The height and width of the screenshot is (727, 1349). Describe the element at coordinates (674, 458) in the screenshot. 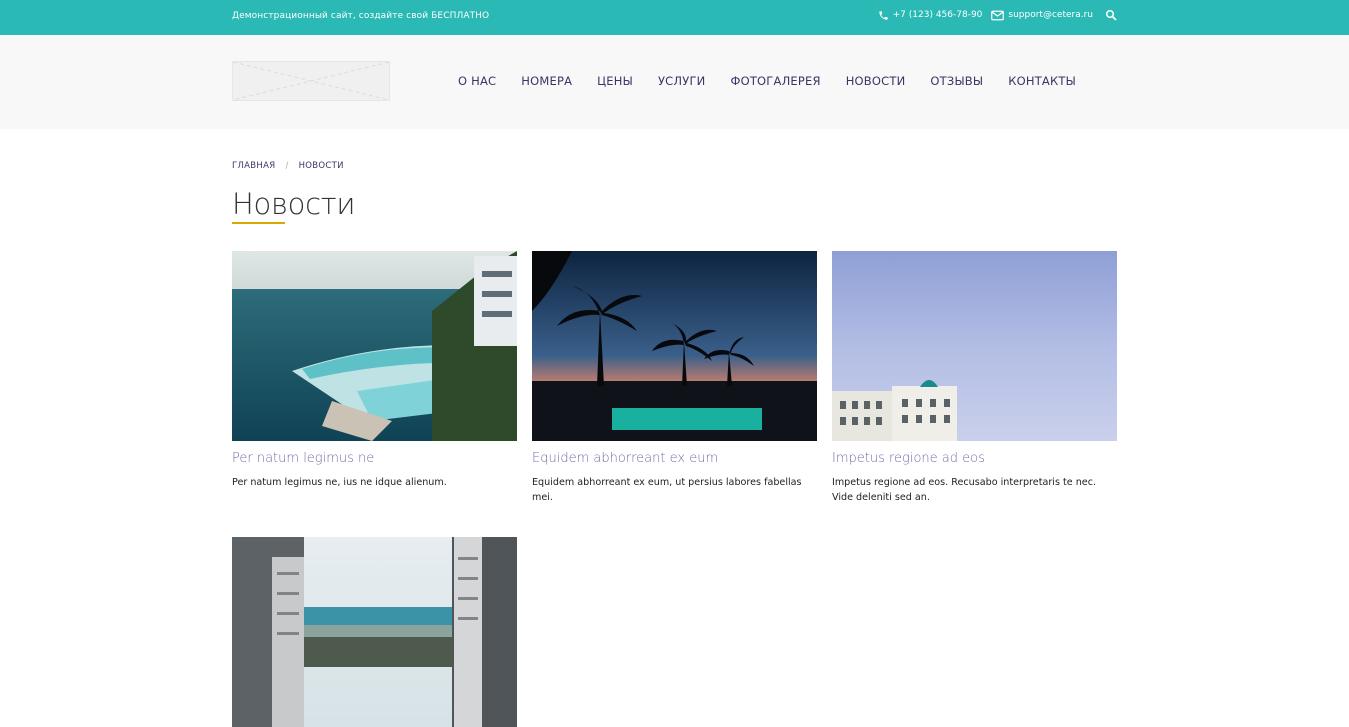

I see `news-title: Equidem abhorreant ex eum` at that location.